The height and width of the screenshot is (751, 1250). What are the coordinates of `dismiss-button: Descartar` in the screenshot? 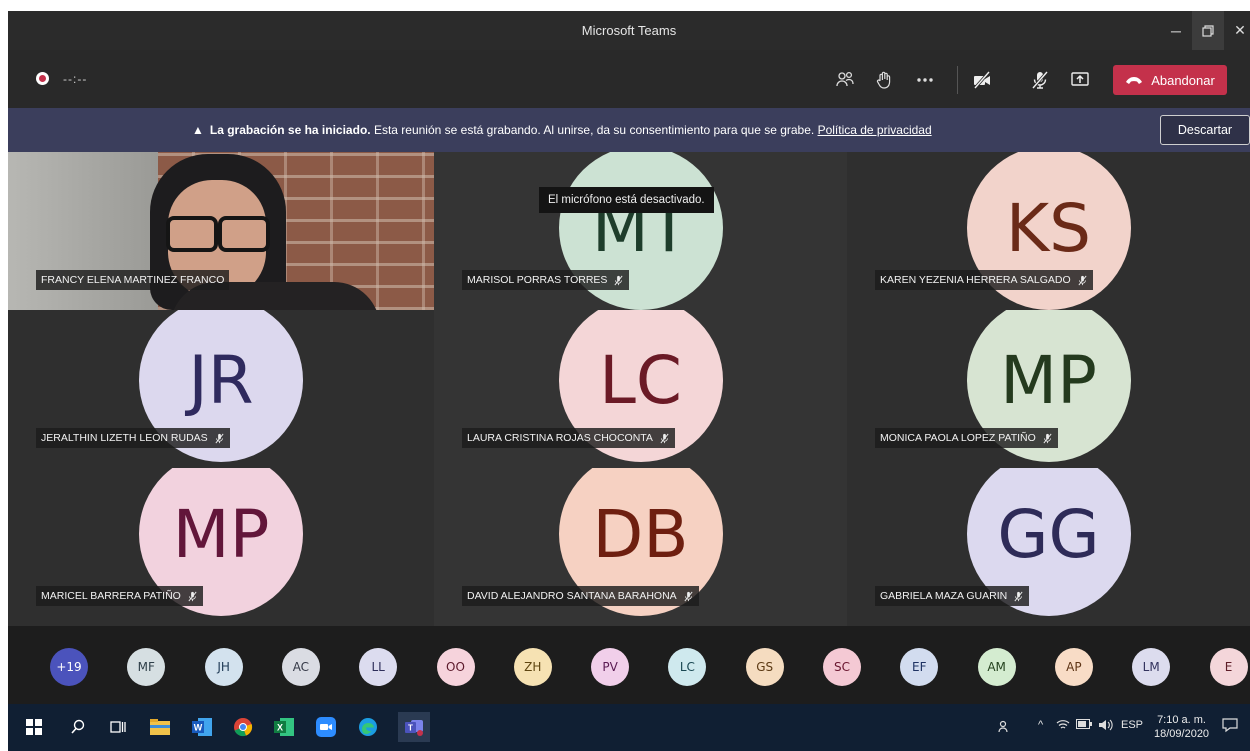 It's located at (1205, 130).